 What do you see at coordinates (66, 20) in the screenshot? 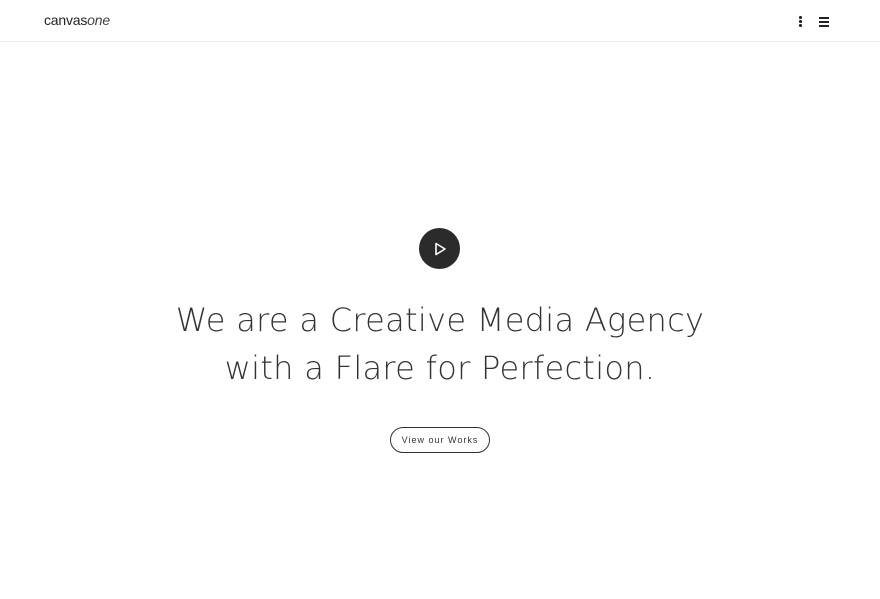
I see `logo-main-text: canvas` at bounding box center [66, 20].